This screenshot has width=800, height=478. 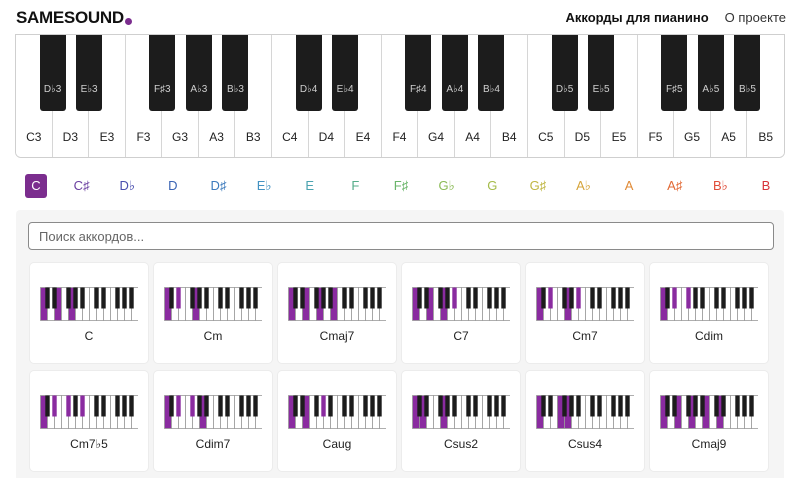 What do you see at coordinates (355, 186) in the screenshot?
I see `root-note-button: F` at bounding box center [355, 186].